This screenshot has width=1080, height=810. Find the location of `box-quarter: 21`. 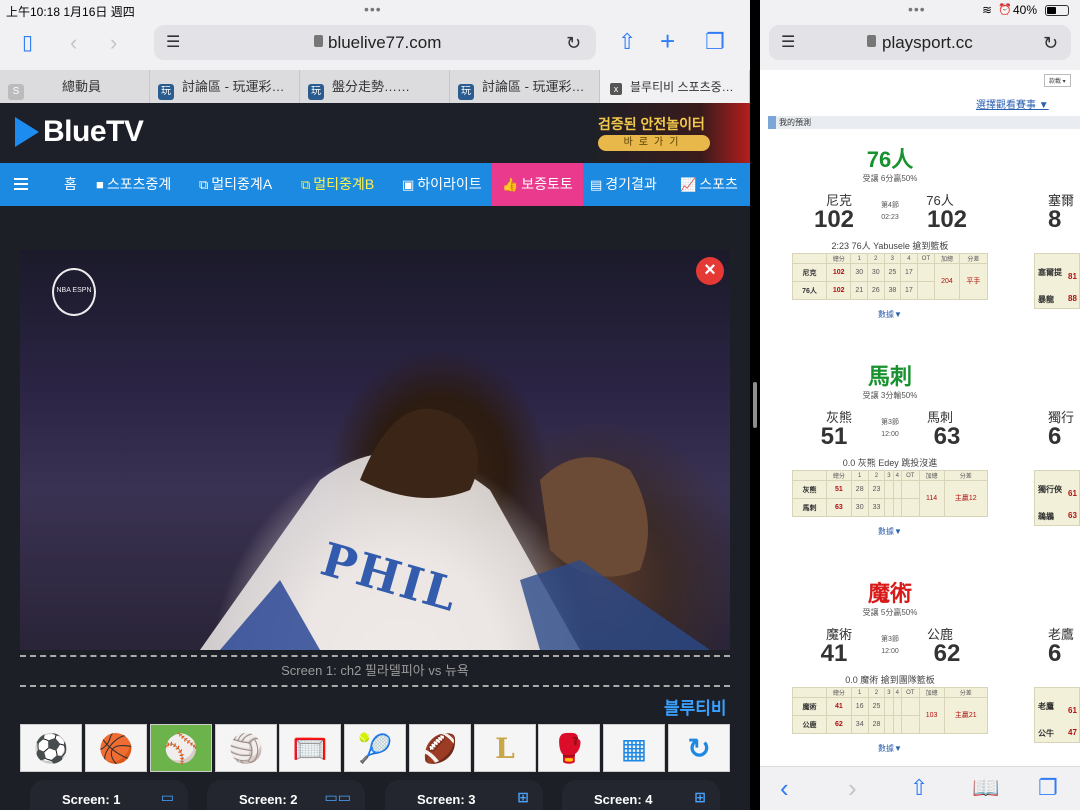

box-quarter: 21 is located at coordinates (859, 290).